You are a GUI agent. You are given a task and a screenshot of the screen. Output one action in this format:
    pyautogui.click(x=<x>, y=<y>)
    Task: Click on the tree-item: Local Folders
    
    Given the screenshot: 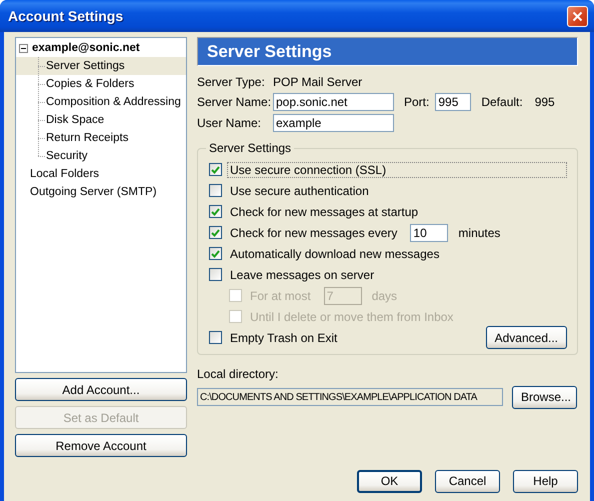 What is the action you would take?
    pyautogui.click(x=58, y=174)
    